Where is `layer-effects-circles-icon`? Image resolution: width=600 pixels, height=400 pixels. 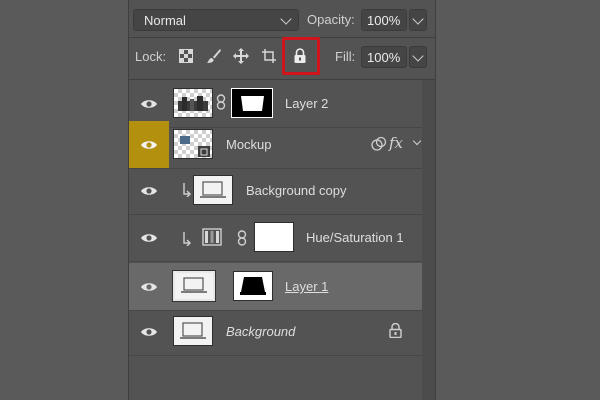 layer-effects-circles-icon is located at coordinates (379, 146).